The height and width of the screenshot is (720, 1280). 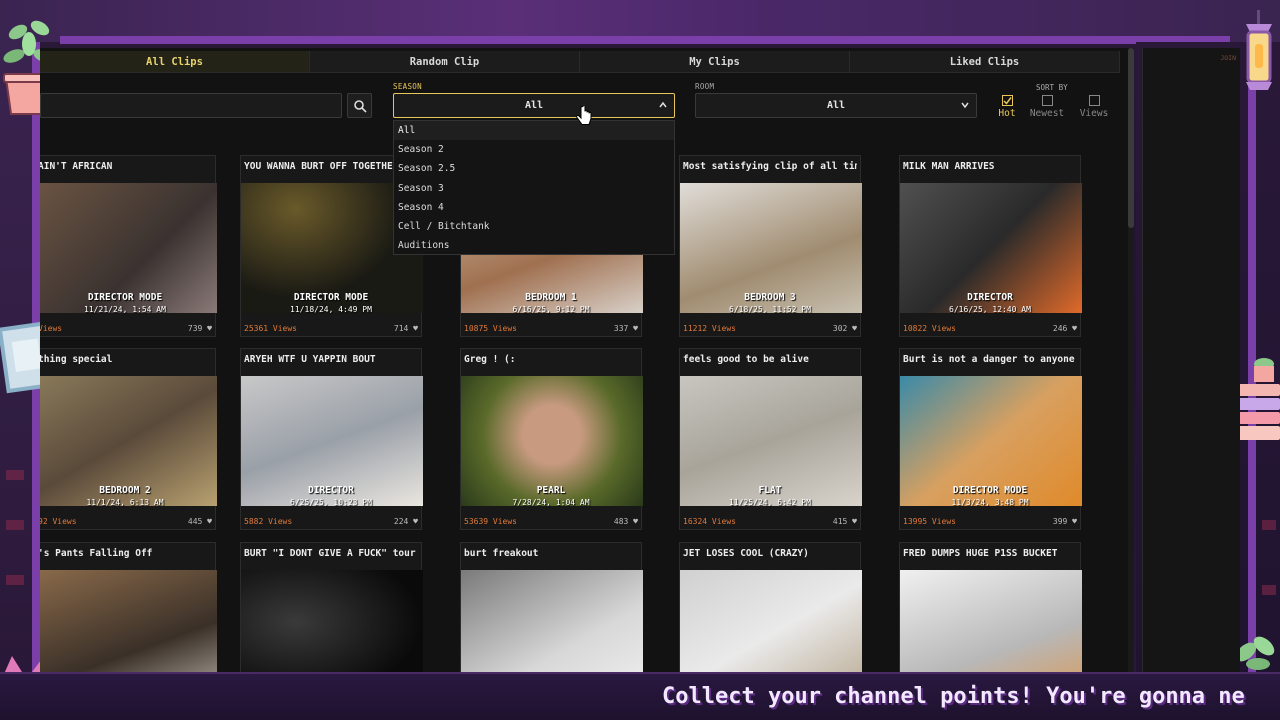 What do you see at coordinates (490, 521) in the screenshot?
I see `clip-views: 53639 Views` at bounding box center [490, 521].